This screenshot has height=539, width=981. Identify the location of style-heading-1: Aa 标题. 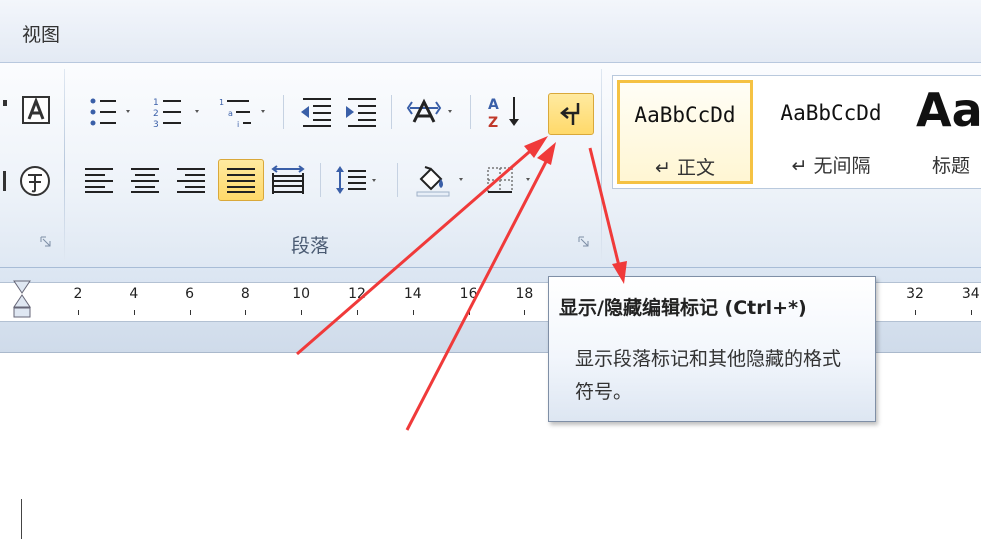
(945, 132).